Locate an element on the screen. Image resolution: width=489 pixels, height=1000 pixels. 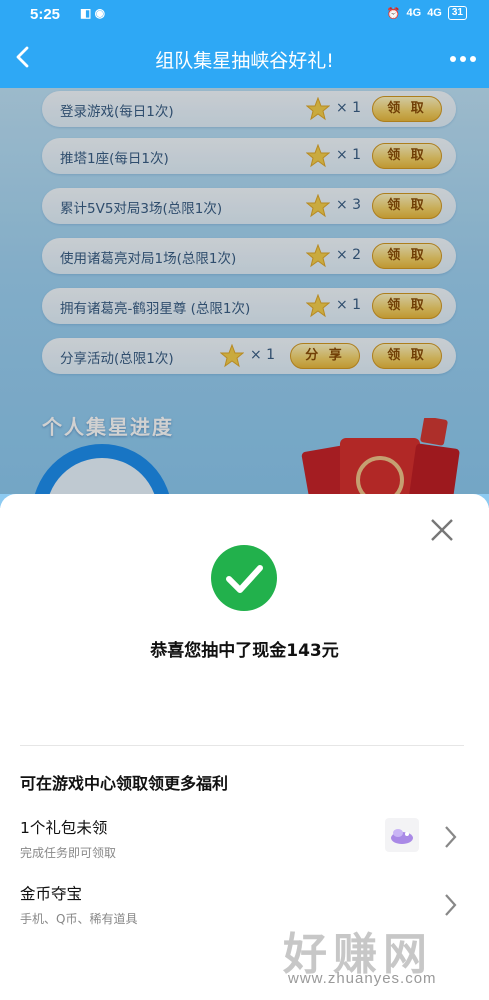
watermark-url: www.zhuanyes.com is located at coordinates (362, 978).